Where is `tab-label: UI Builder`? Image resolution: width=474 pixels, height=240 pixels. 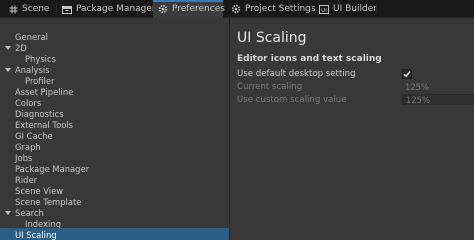 tab-label: UI Builder is located at coordinates (355, 9).